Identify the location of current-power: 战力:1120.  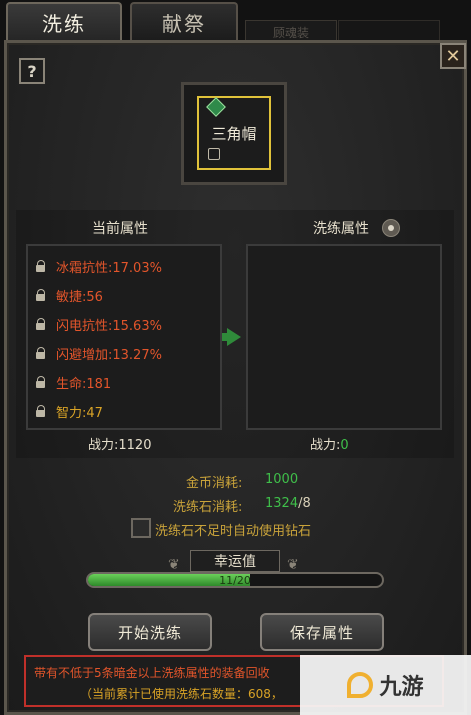
(119, 443).